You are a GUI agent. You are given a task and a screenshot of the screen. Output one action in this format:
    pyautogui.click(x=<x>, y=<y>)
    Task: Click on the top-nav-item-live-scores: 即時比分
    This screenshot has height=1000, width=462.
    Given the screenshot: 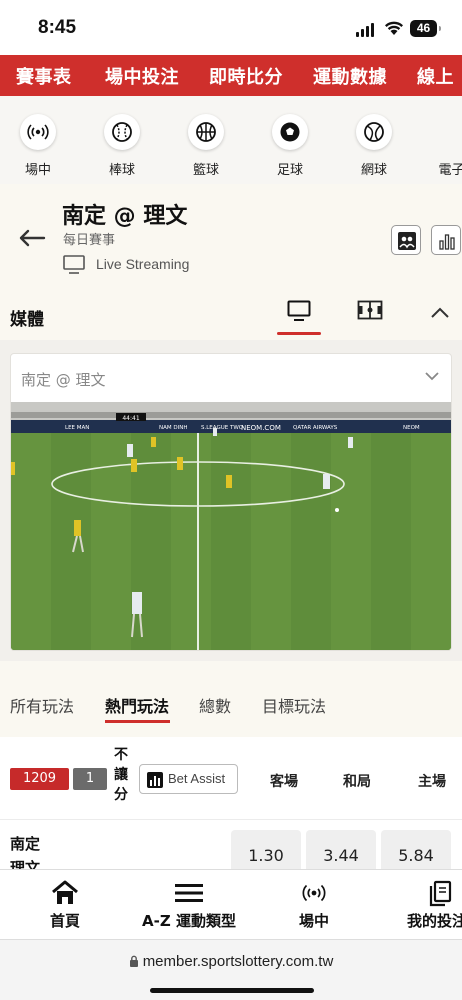 What is the action you would take?
    pyautogui.click(x=246, y=76)
    